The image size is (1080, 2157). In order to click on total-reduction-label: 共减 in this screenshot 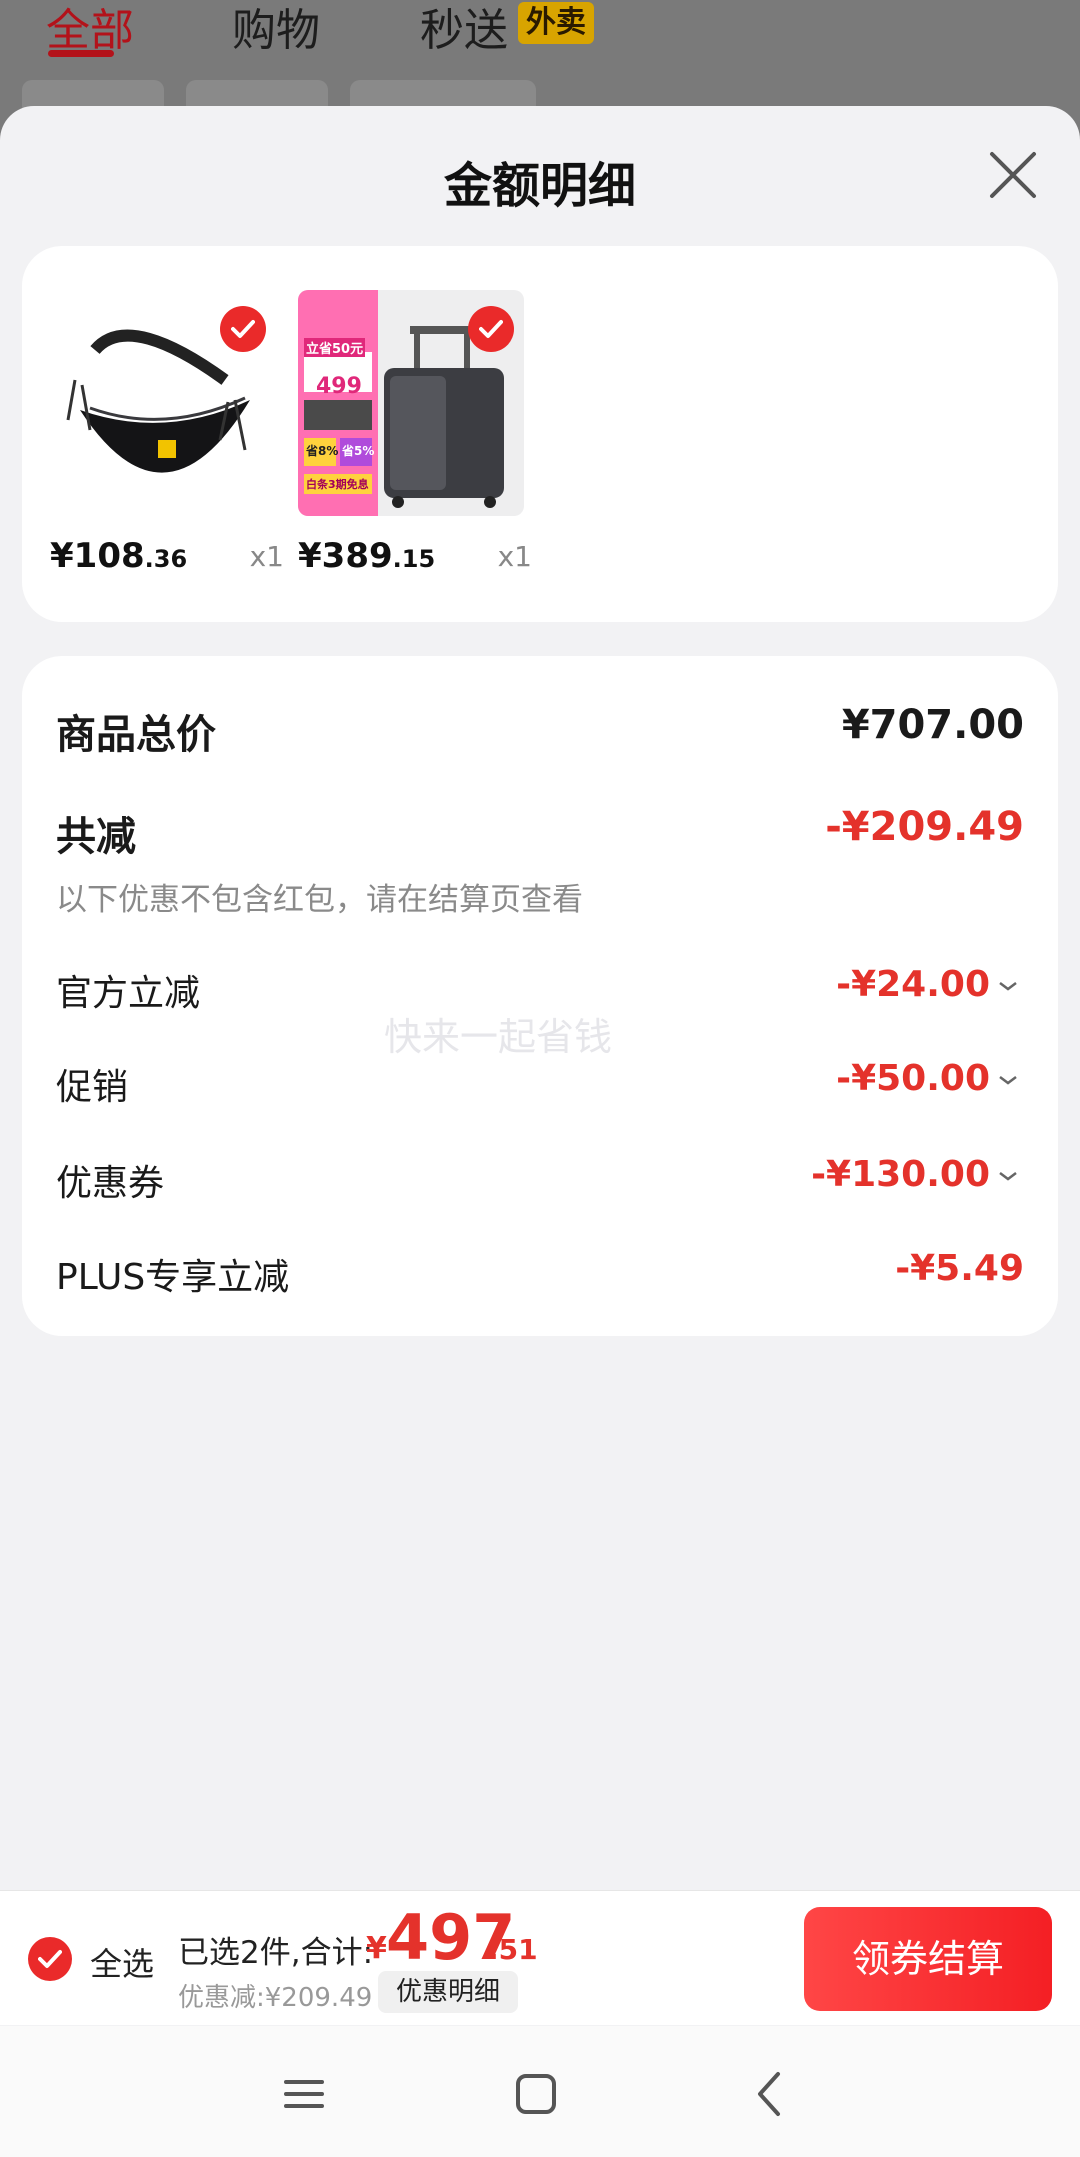, I will do `click(96, 837)`.